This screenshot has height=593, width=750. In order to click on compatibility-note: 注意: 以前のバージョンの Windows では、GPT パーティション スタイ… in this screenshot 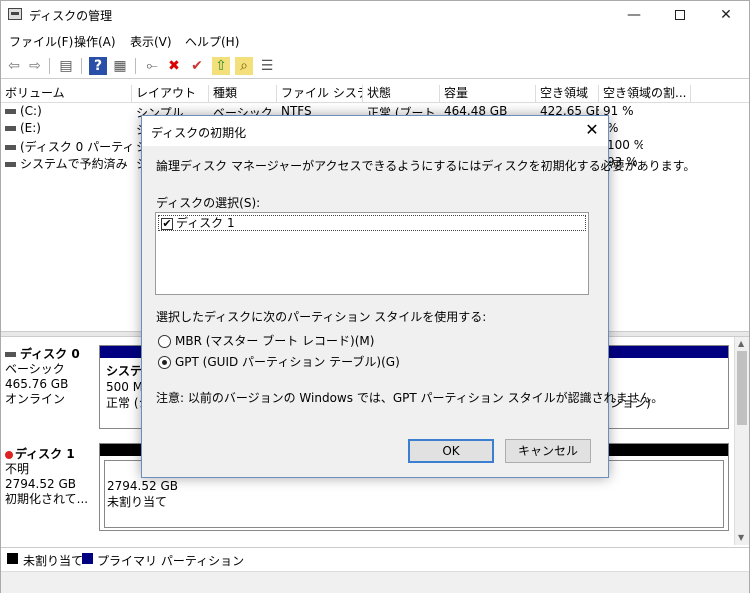, I will do `click(410, 398)`.